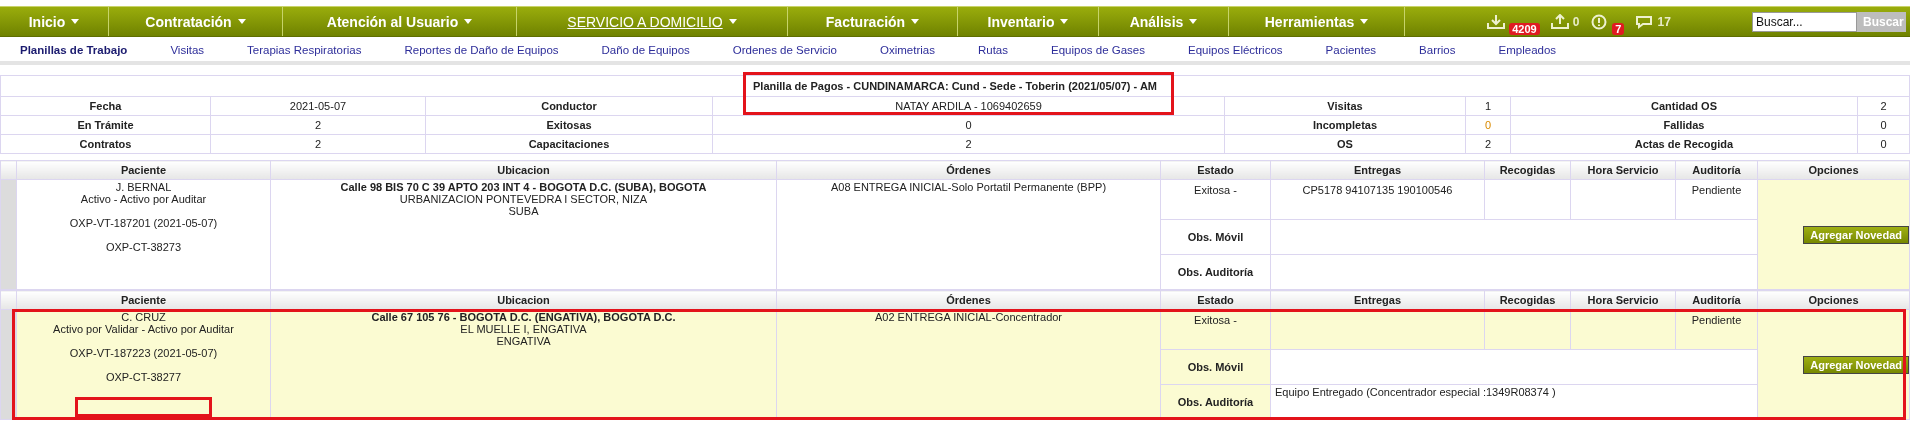 Image resolution: width=1910 pixels, height=447 pixels. Describe the element at coordinates (1684, 125) in the screenshot. I see `summary-label: Fallidas` at that location.